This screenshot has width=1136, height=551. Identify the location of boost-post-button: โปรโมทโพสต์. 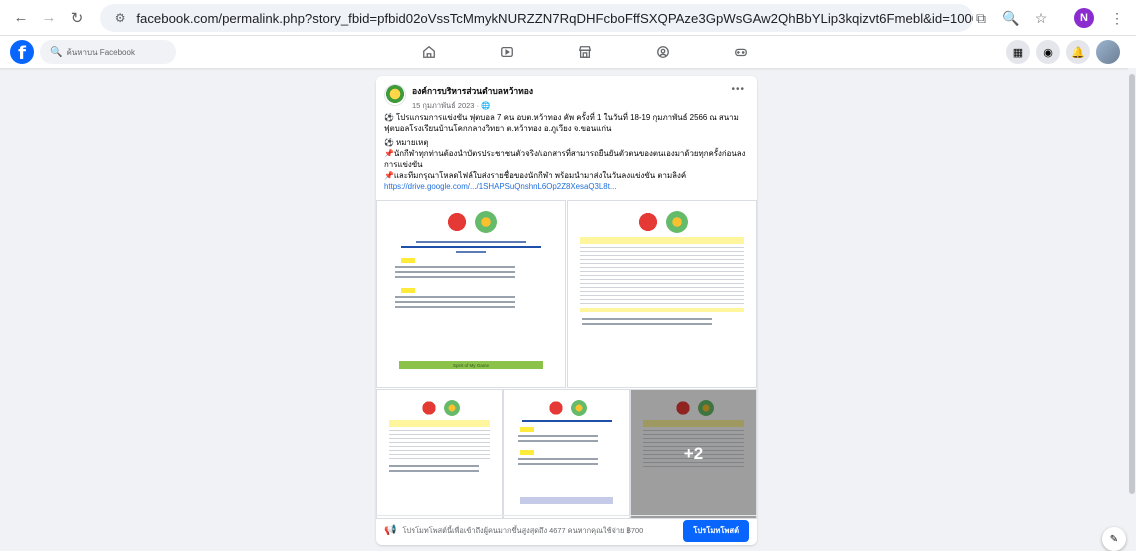
(716, 531).